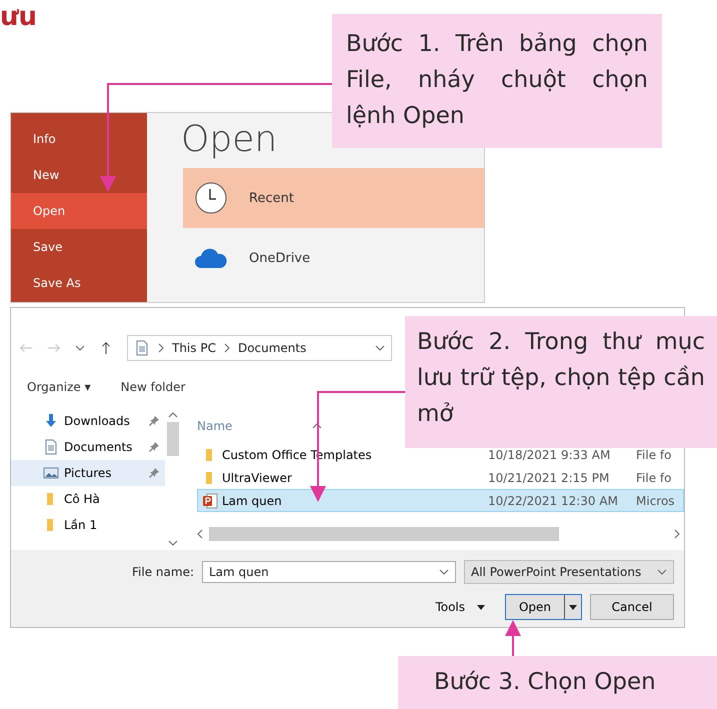 The width and height of the screenshot is (717, 709). I want to click on breadcrumb: This PC, so click(194, 348).